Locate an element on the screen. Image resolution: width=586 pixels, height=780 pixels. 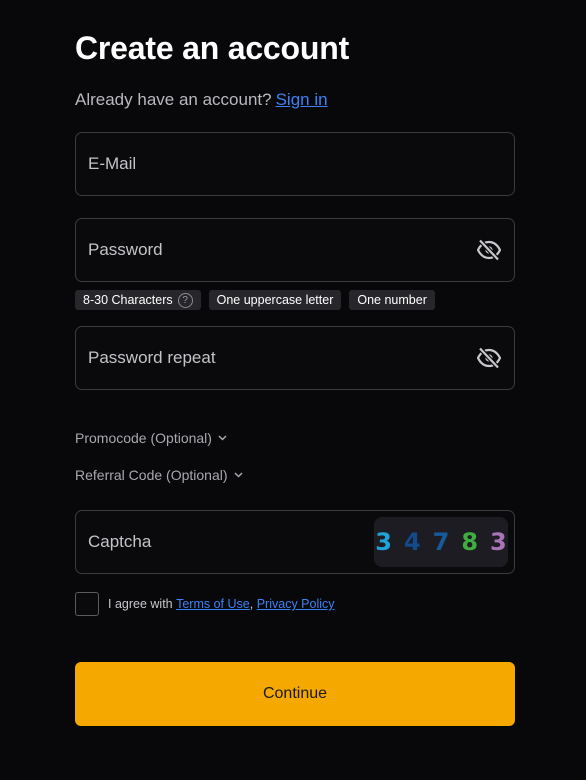
password-repeat-field is located at coordinates (295, 358).